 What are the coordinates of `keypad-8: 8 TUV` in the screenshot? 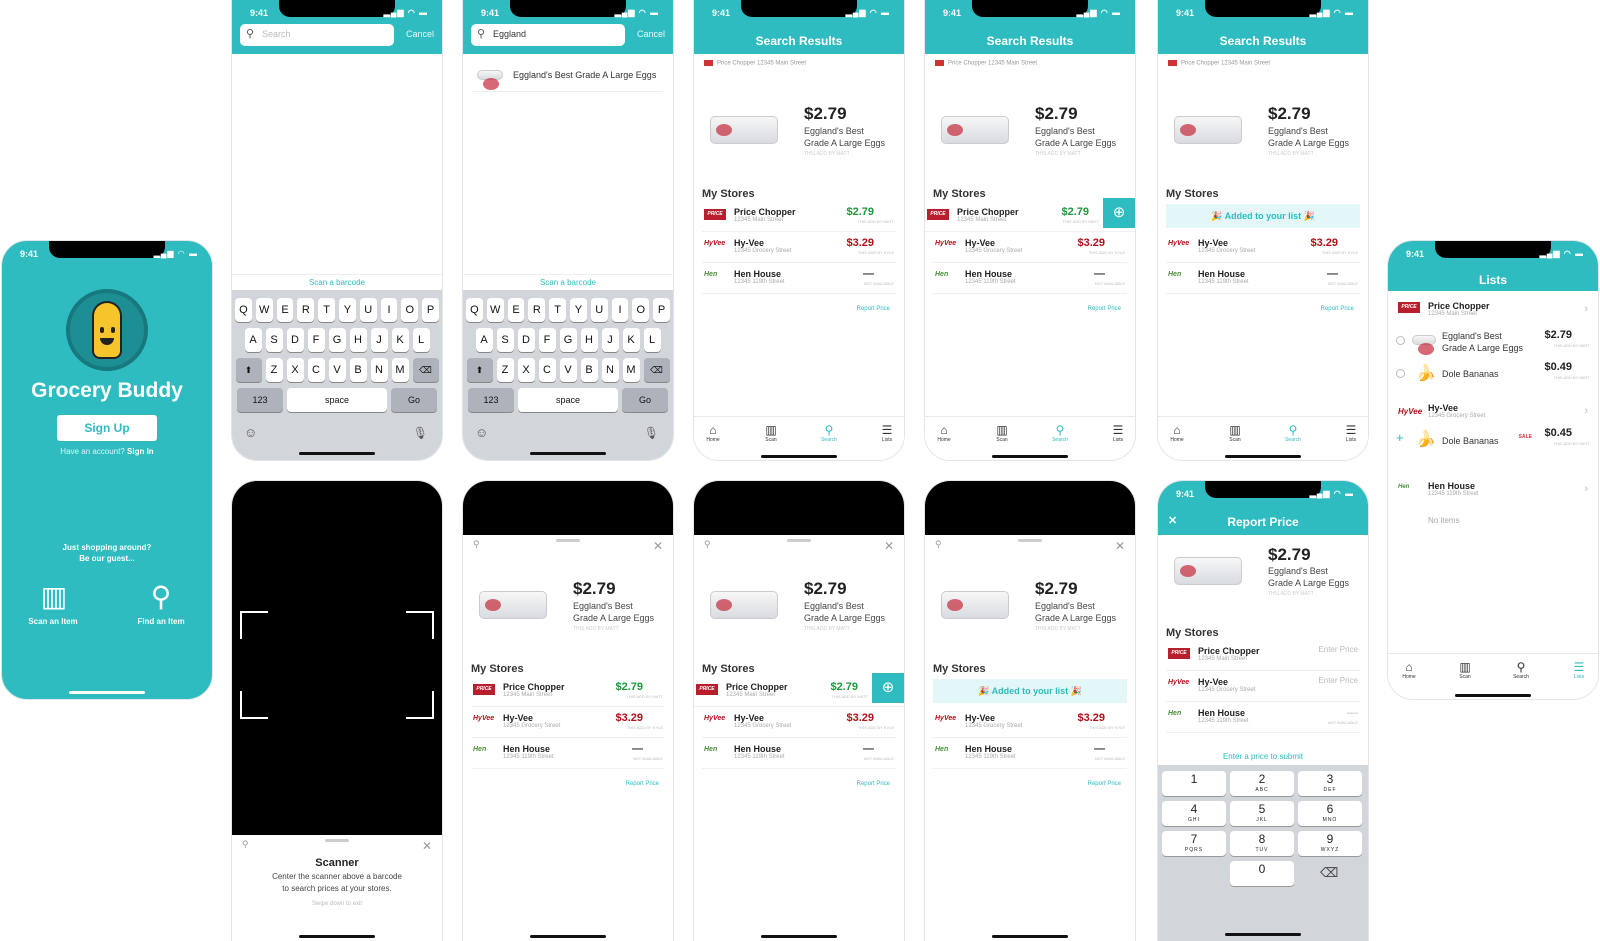 It's located at (1262, 843).